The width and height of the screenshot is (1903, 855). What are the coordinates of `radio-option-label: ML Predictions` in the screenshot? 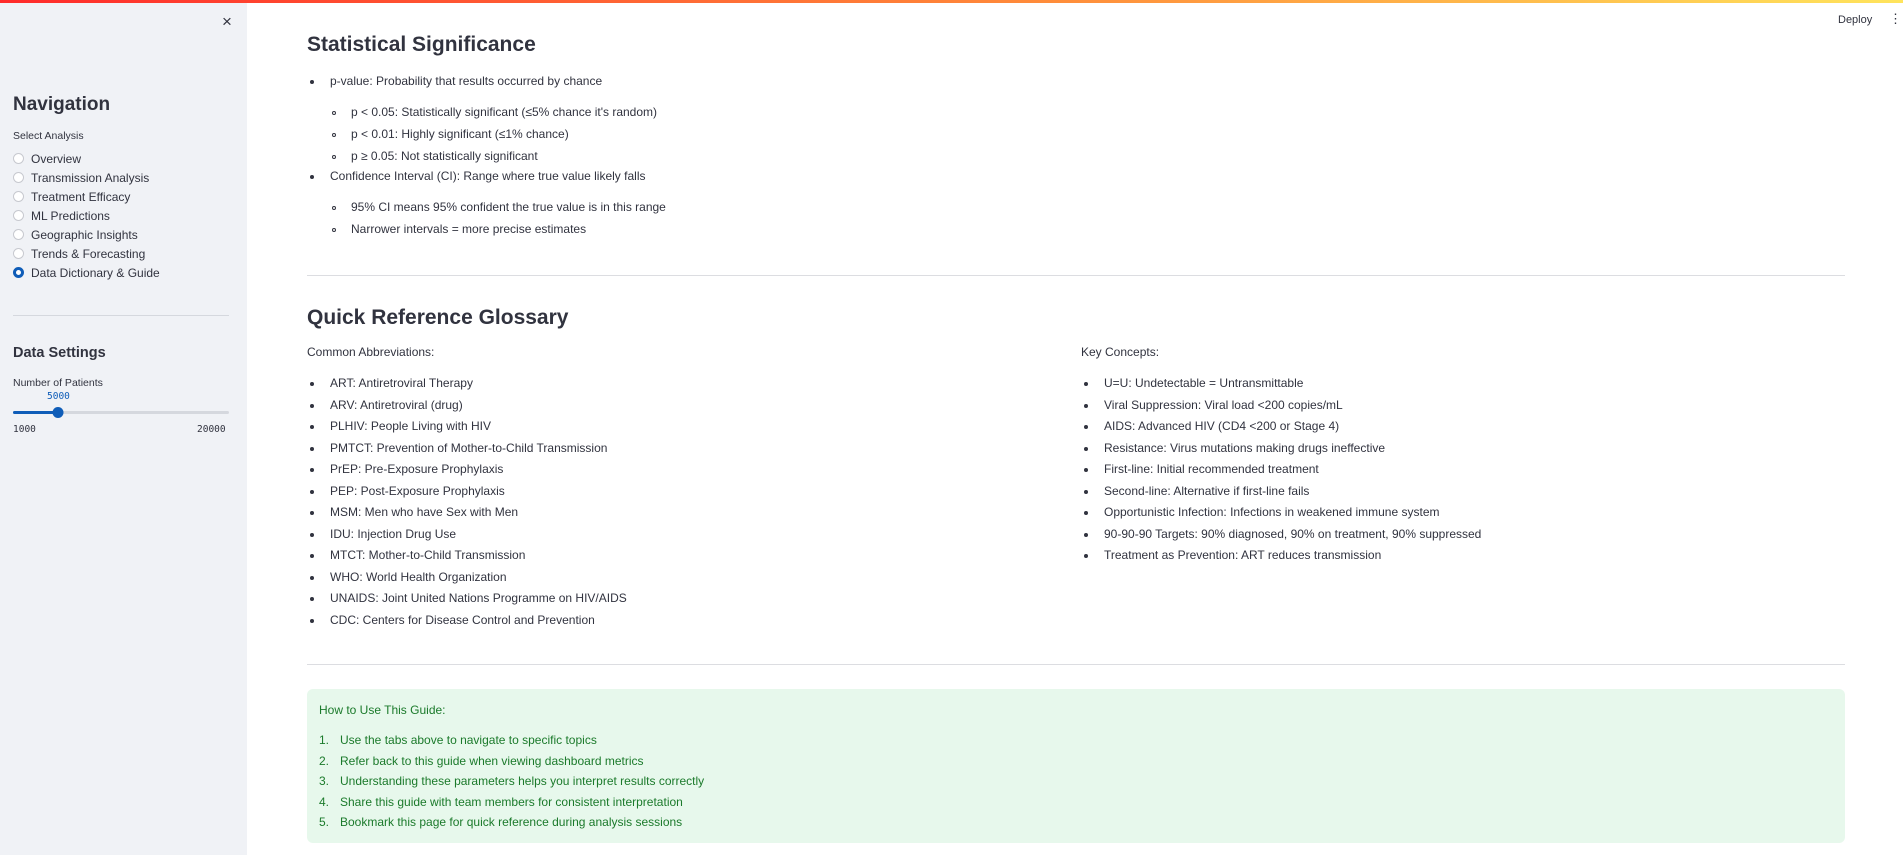 It's located at (70, 215).